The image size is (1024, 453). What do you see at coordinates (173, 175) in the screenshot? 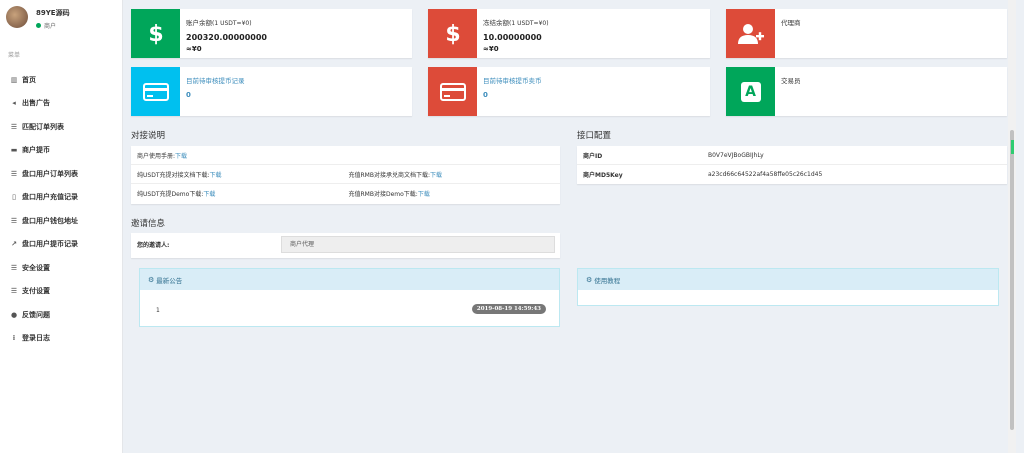
I see `usdt-doc-label: 纯USDT充提对接文档下载:` at bounding box center [173, 175].